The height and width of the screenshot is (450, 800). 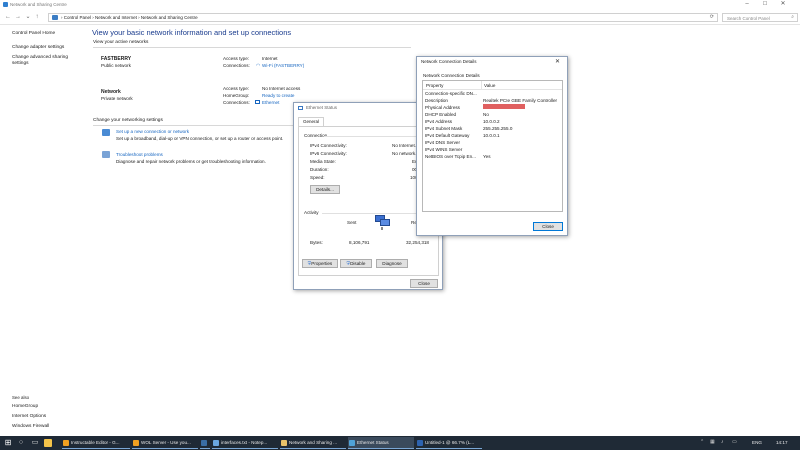 I want to click on file-explorer-icon, so click(x=48, y=443).